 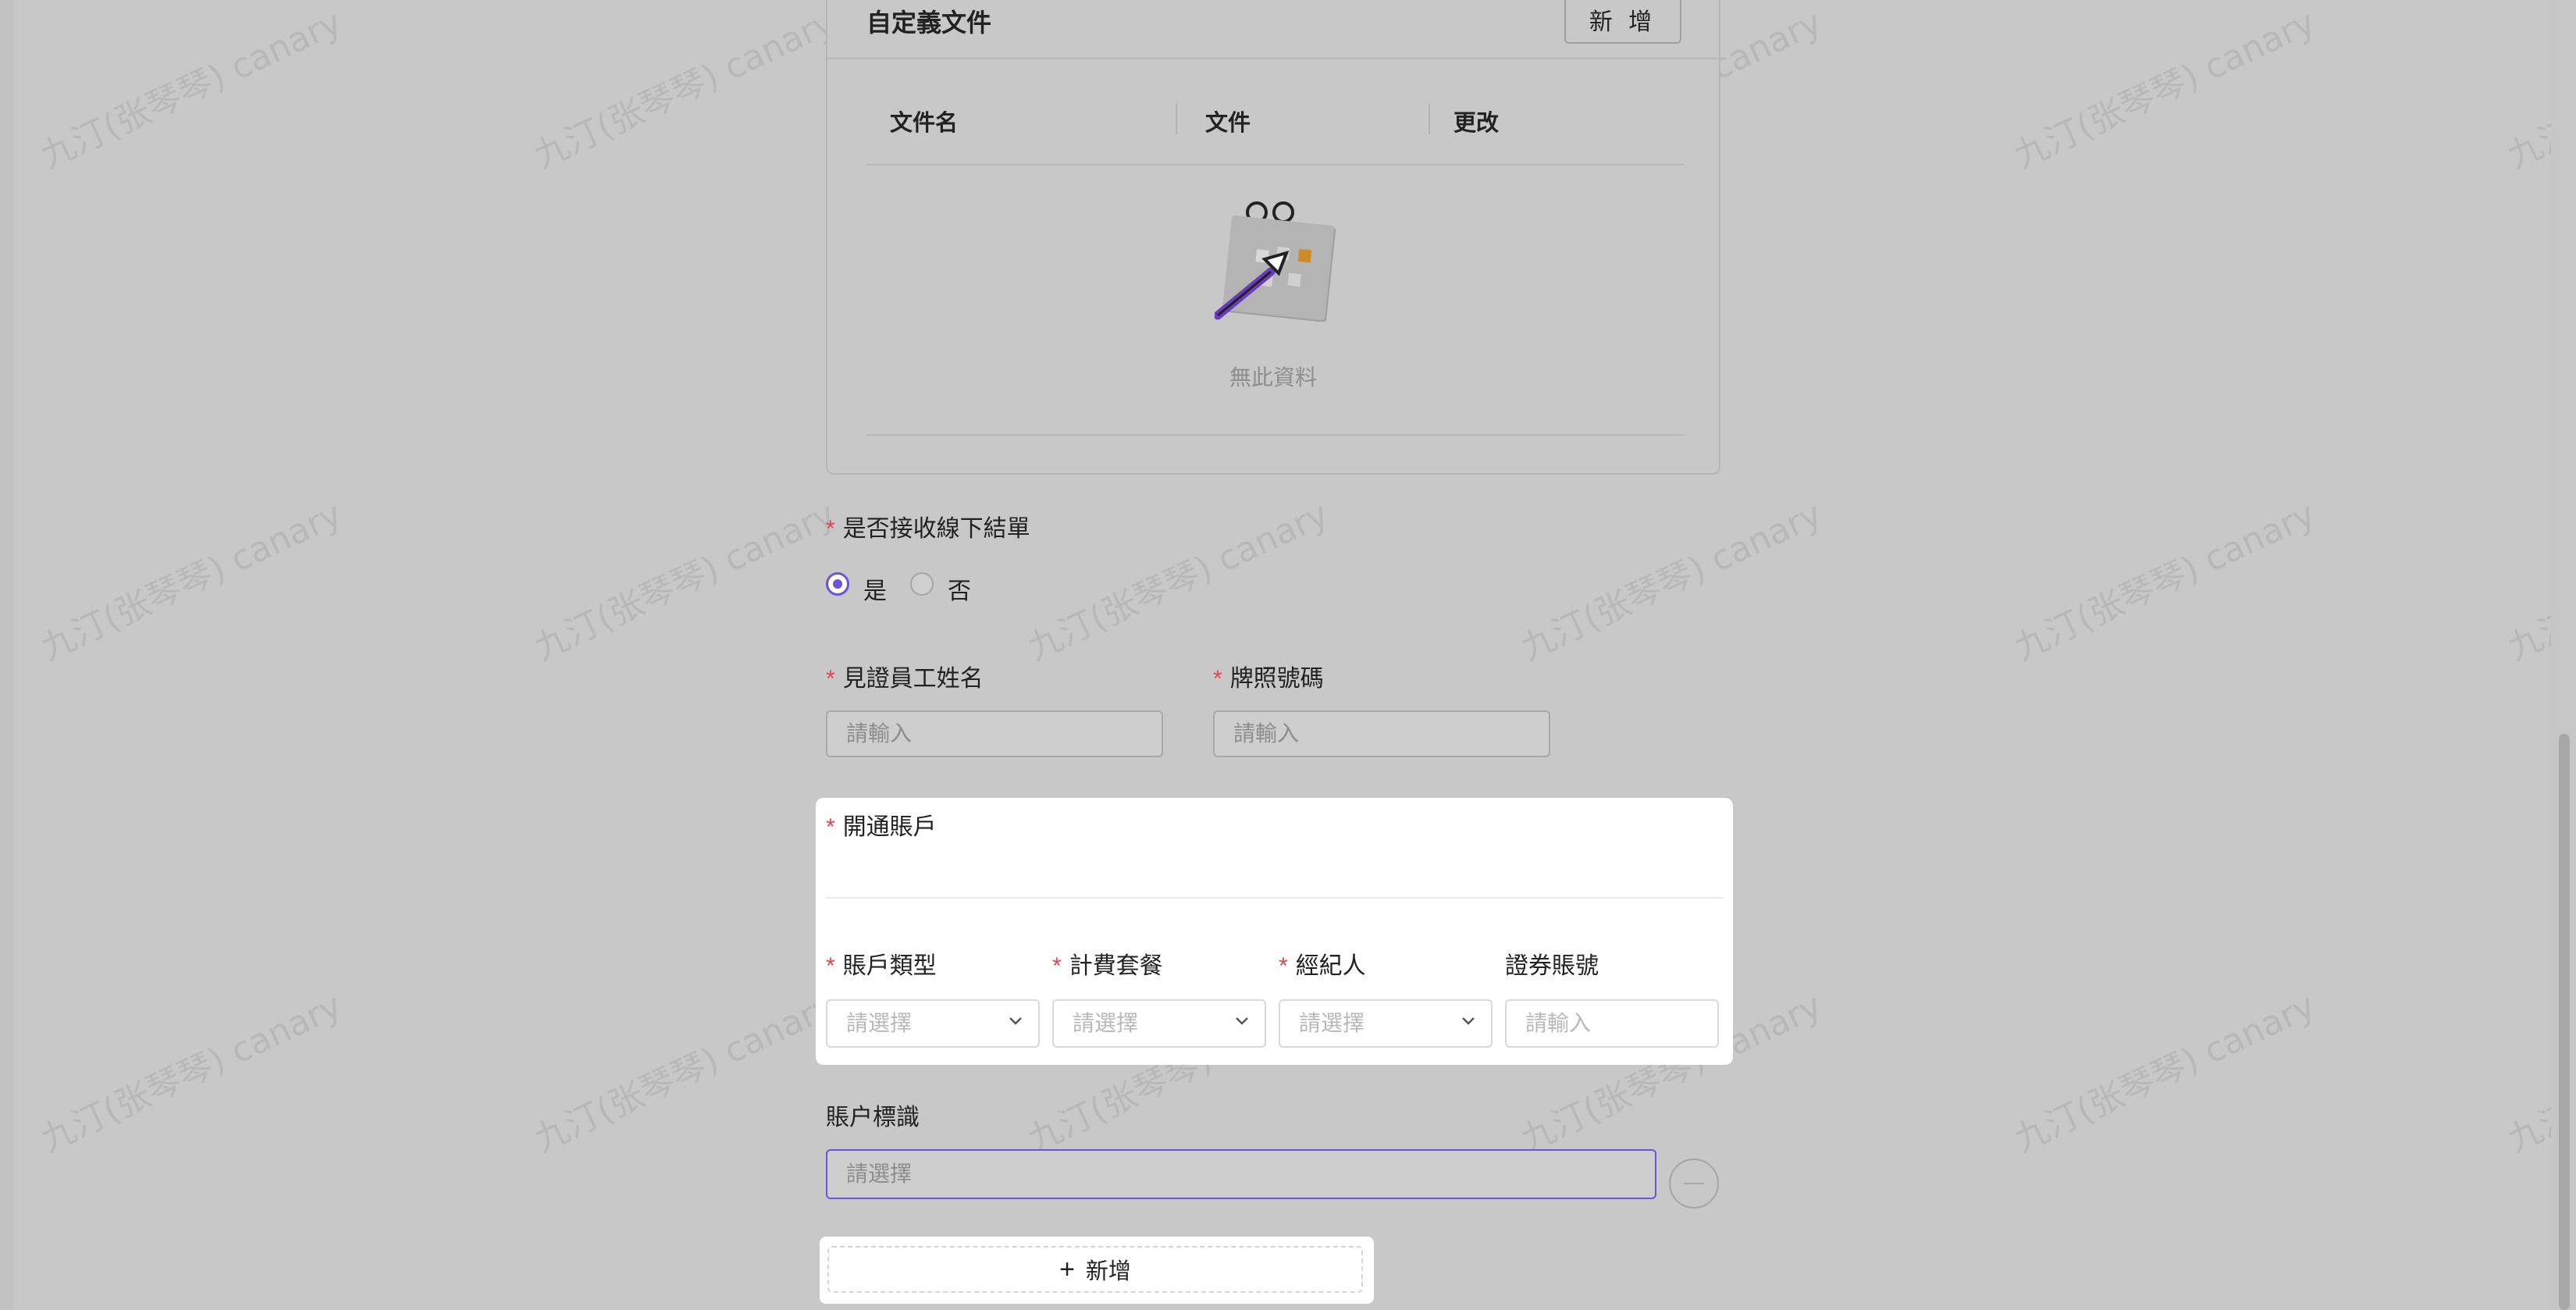 I want to click on radio-yes-label: 是, so click(x=875, y=588).